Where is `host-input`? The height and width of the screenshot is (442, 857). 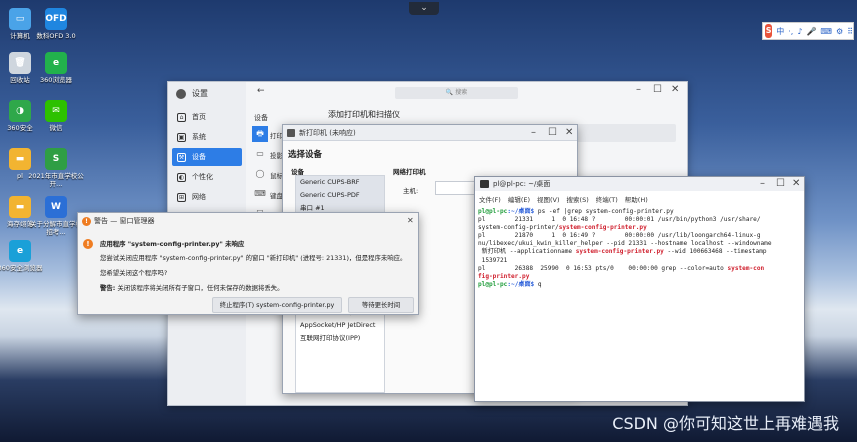
host-input is located at coordinates (455, 188).